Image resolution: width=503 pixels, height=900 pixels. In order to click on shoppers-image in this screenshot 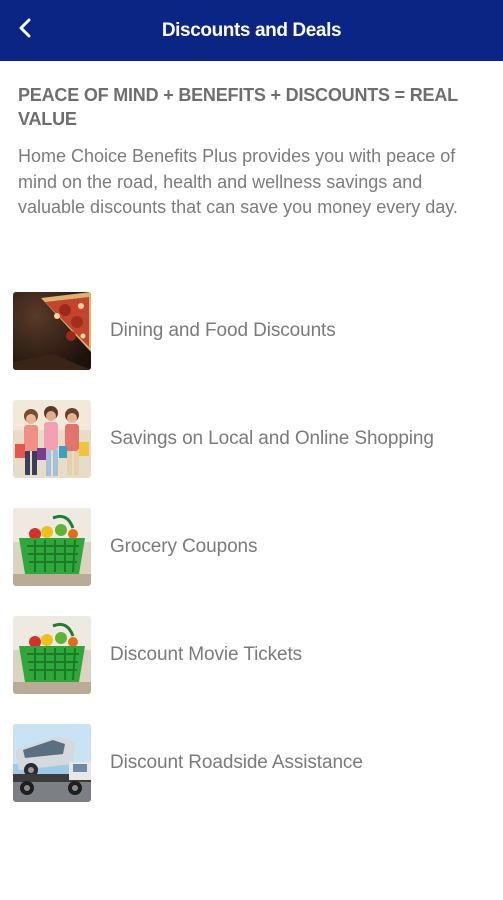, I will do `click(52, 439)`.